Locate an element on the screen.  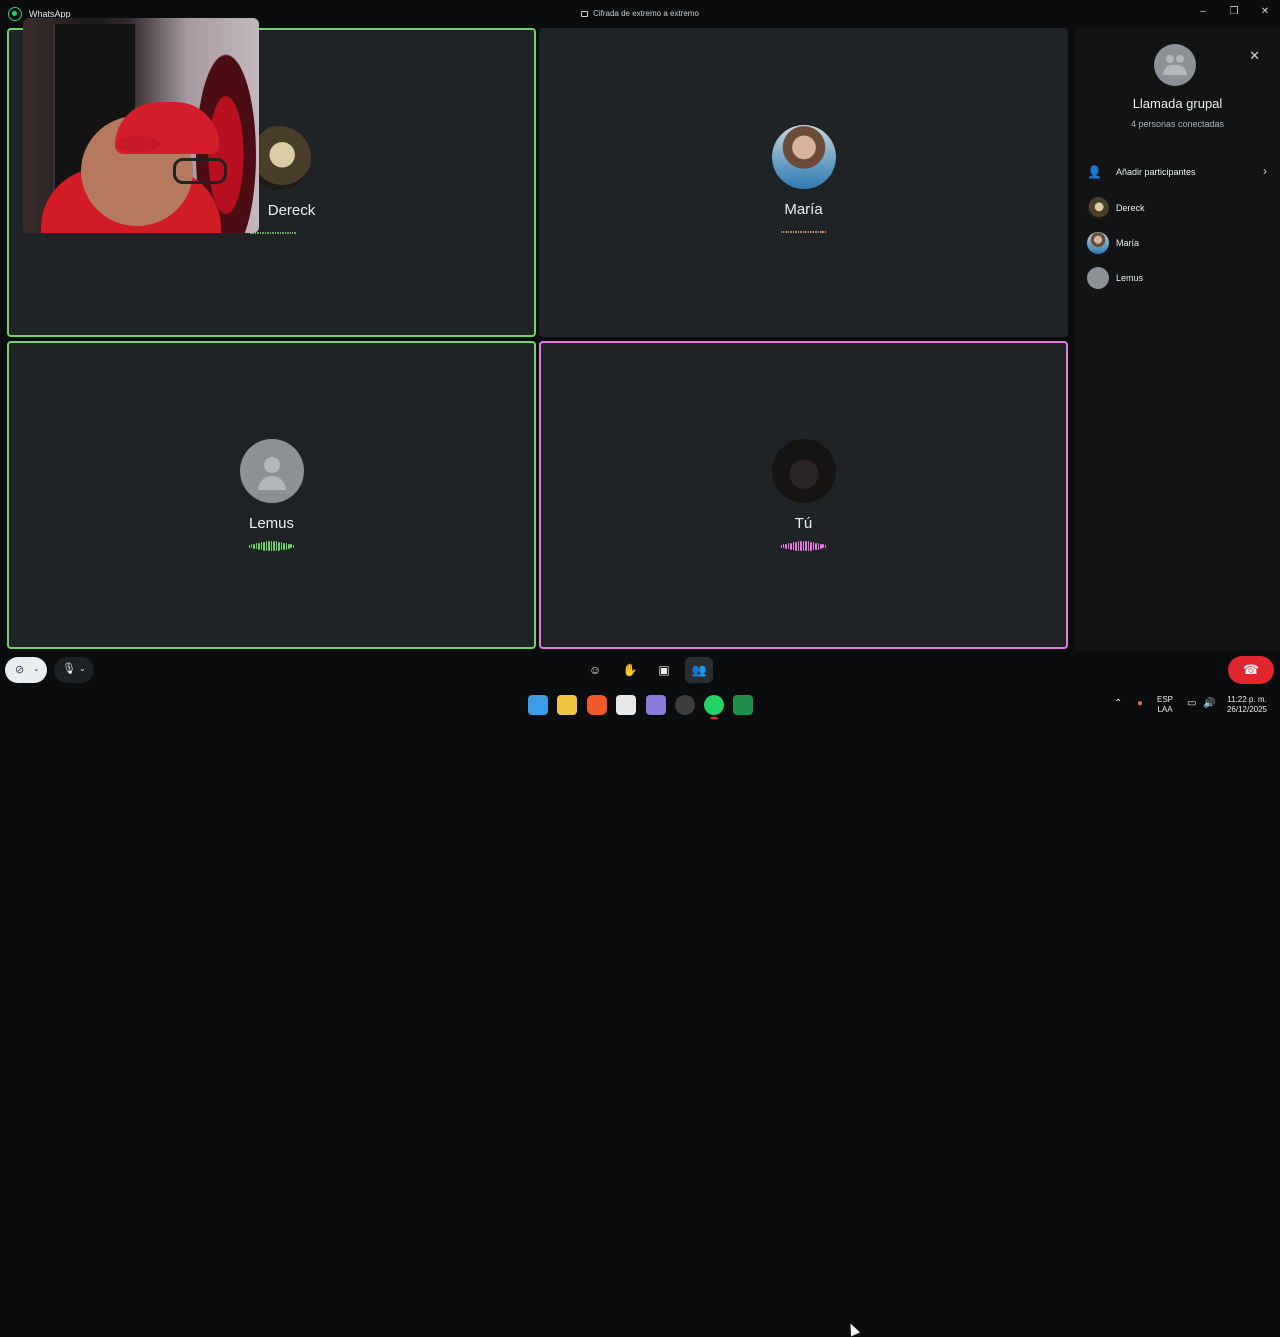
minimize-button: – is located at coordinates (1203, 12).